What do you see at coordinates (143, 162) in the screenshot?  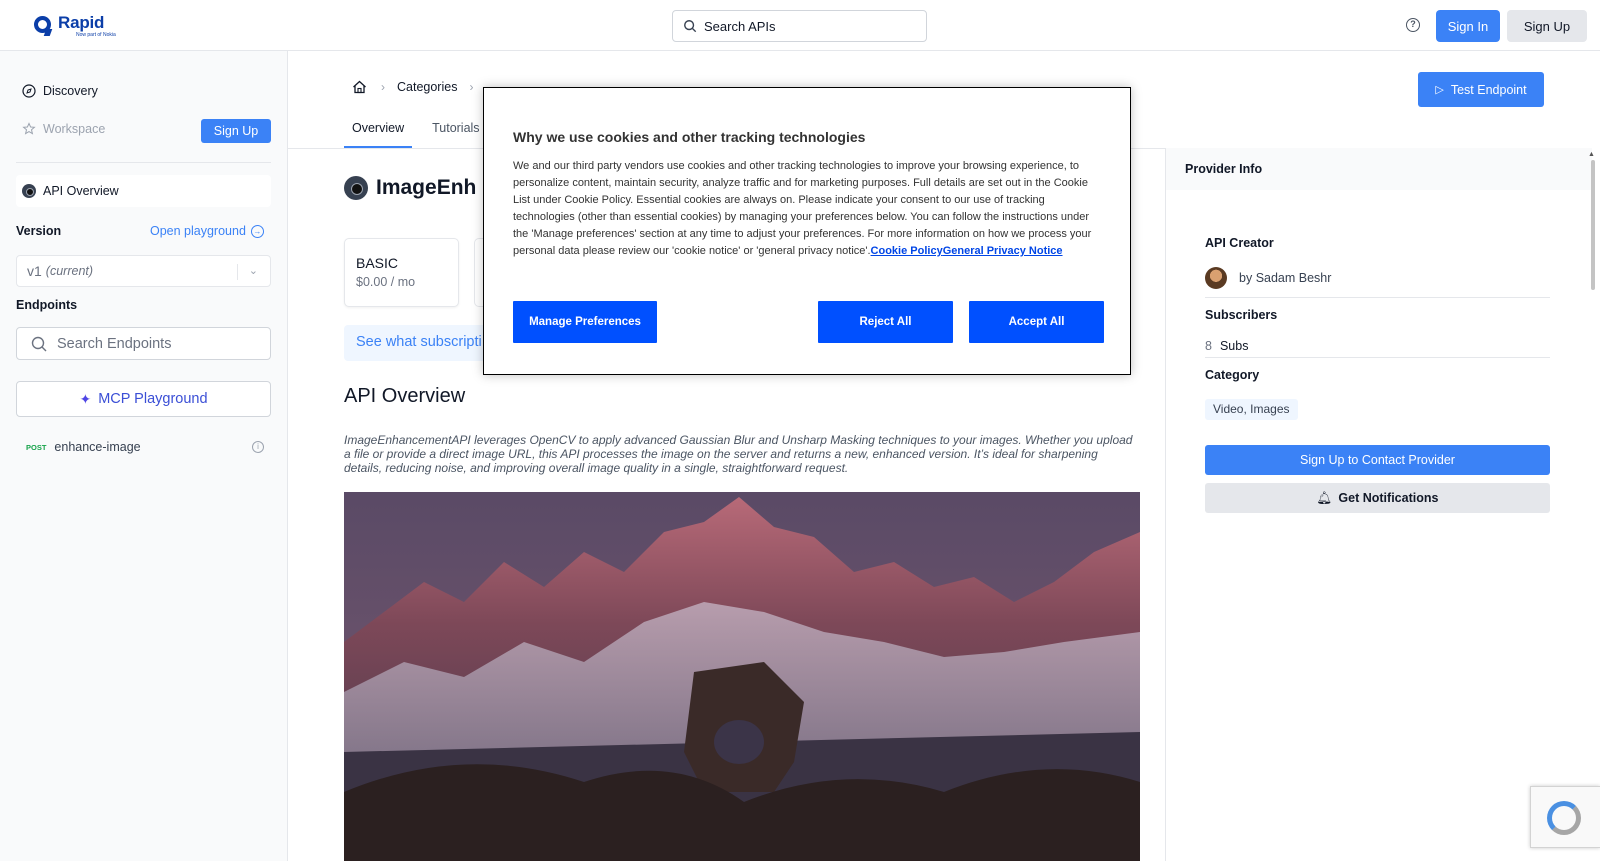 I see `sidebar-divider` at bounding box center [143, 162].